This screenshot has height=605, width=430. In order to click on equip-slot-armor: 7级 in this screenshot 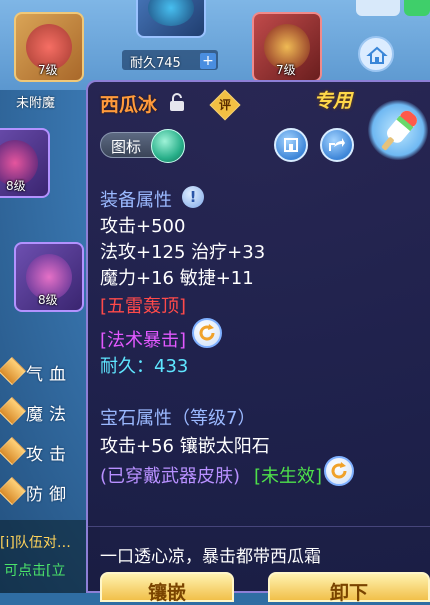, I will do `click(287, 47)`.